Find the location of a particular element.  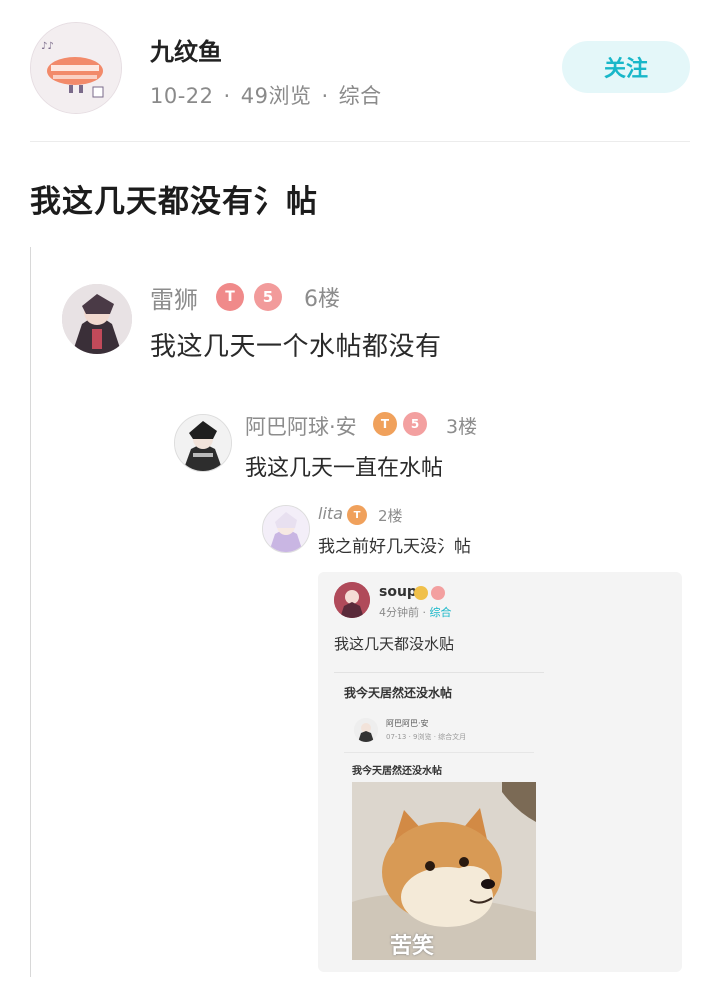

embedded-user: soup is located at coordinates (398, 592).